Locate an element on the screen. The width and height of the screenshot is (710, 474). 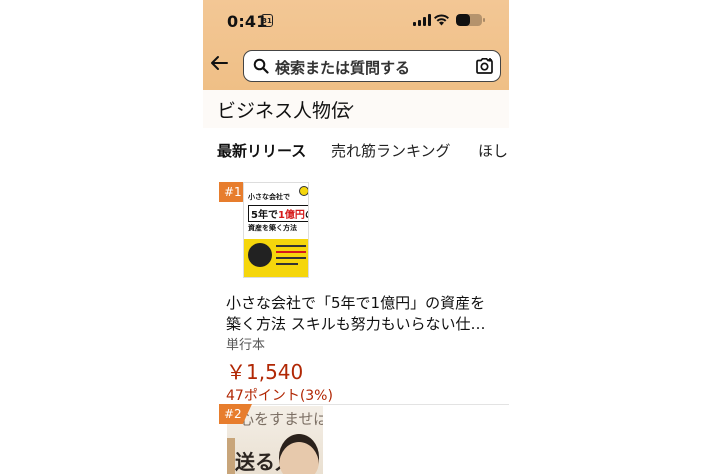
tab-best-sellers: 売れ筋ランキング is located at coordinates (391, 150).